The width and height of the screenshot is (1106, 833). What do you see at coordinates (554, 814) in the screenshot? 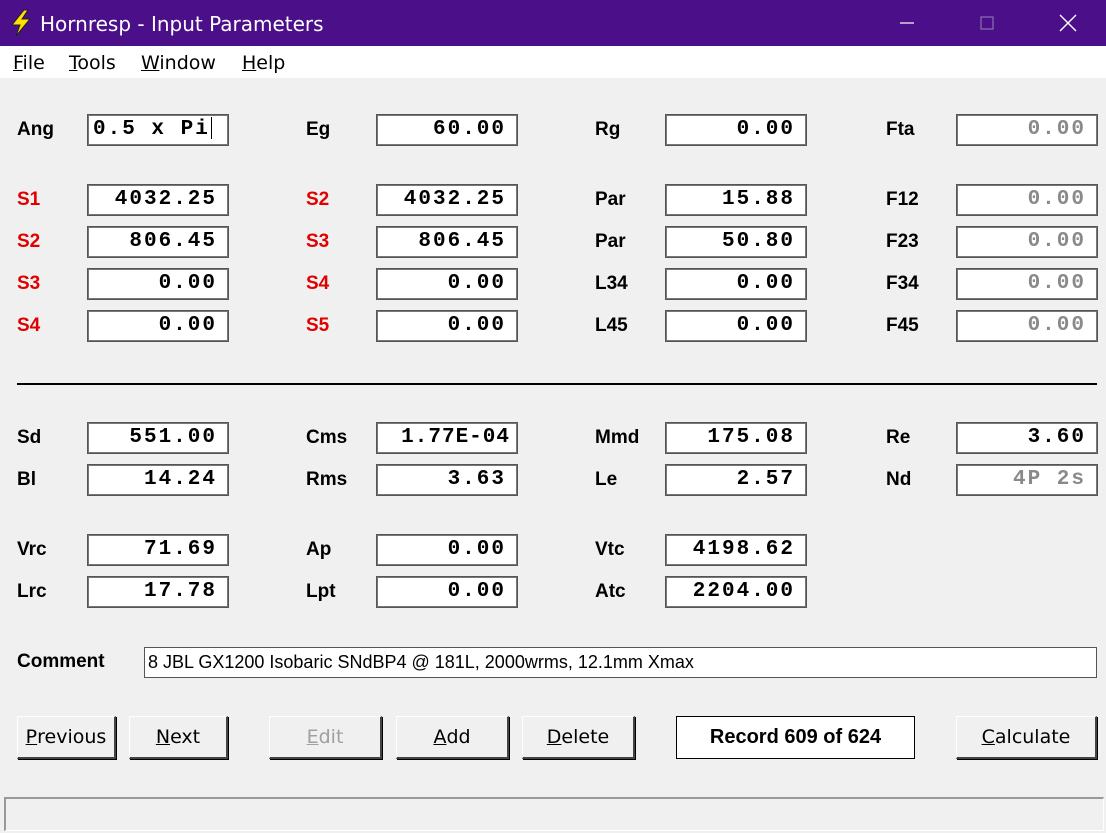
I see `status-bar` at bounding box center [554, 814].